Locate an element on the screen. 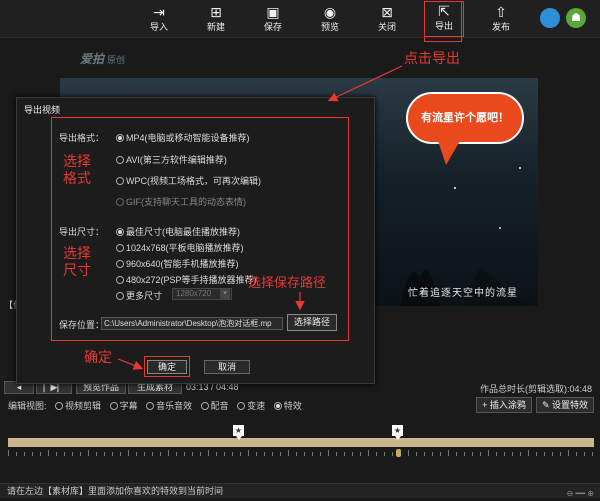 Image resolution: width=600 pixels, height=501 pixels. effect-marker-2: ★ is located at coordinates (397, 432).